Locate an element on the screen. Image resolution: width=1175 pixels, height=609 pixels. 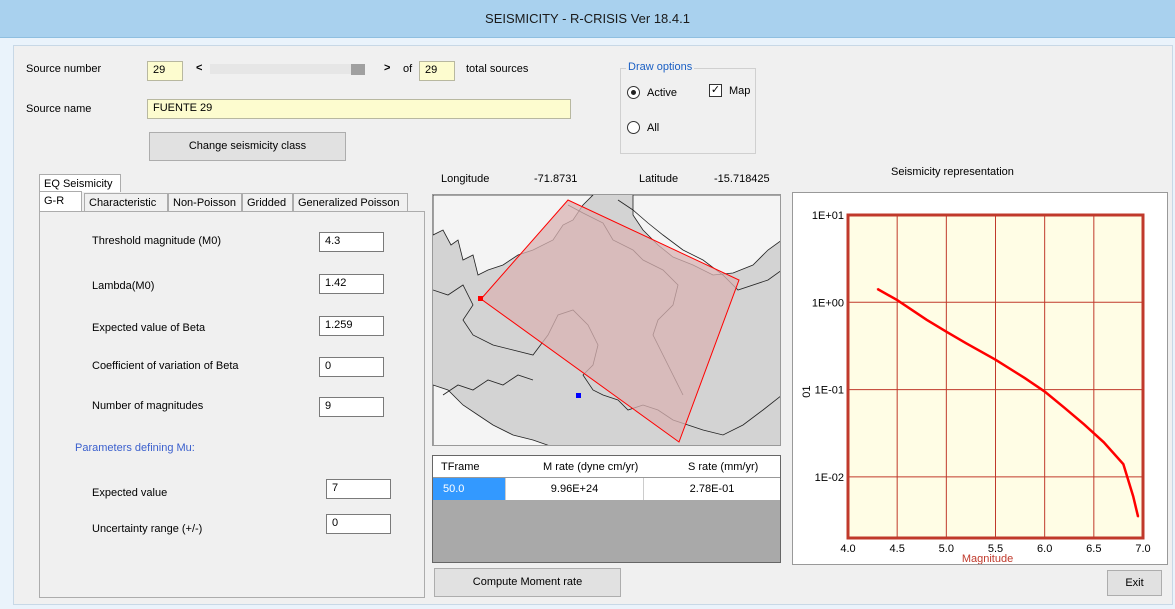
chart-panel-title: Seismicity representation is located at coordinates (952, 172).